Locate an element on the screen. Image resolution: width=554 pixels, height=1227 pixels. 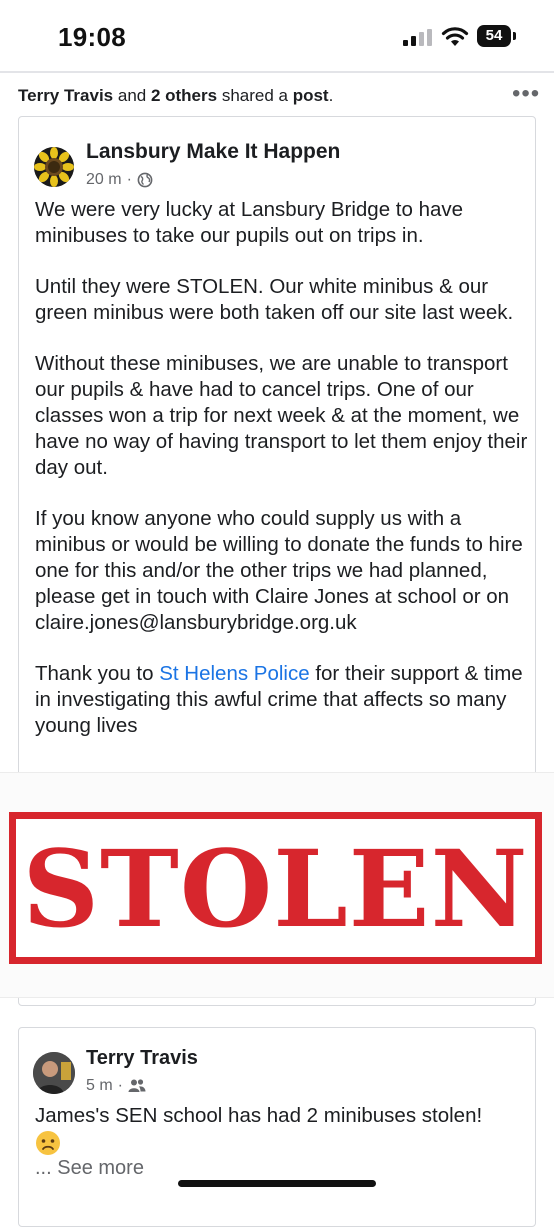
sunflower-logo-icon is located at coordinates (54, 167).